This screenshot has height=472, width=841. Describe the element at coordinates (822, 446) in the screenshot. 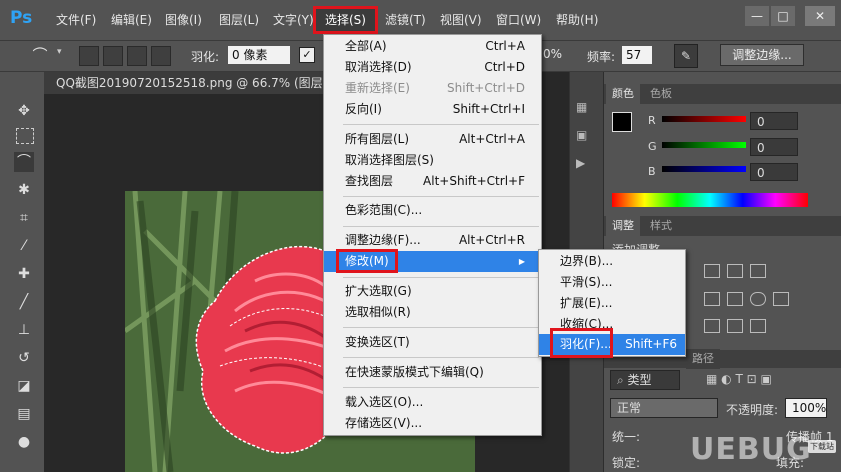

I see `watermark-badge: 下载站` at that location.